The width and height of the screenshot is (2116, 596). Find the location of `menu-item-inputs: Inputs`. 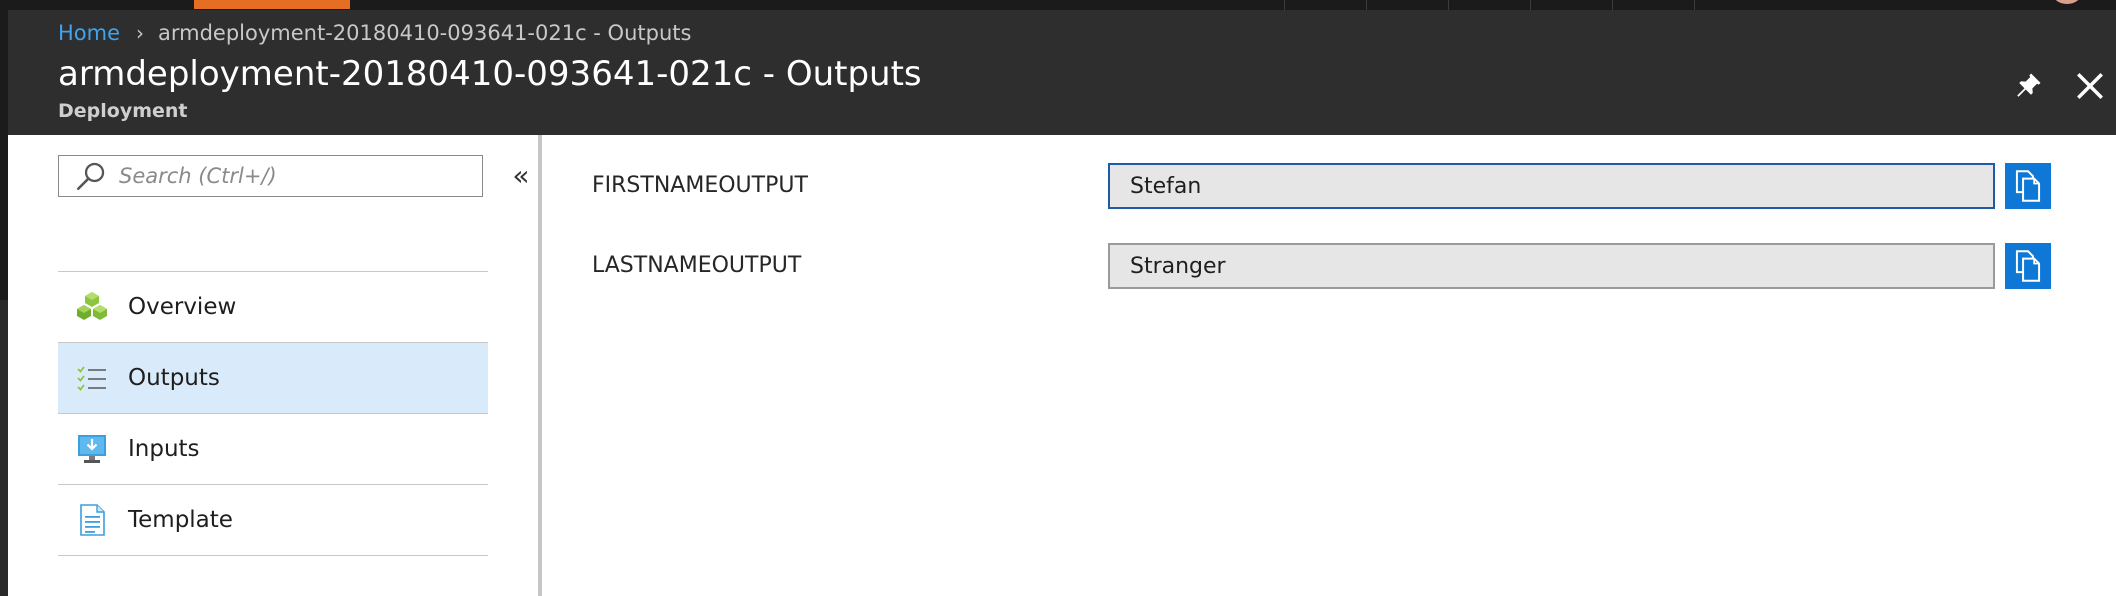

menu-item-inputs: Inputs is located at coordinates (273, 449).